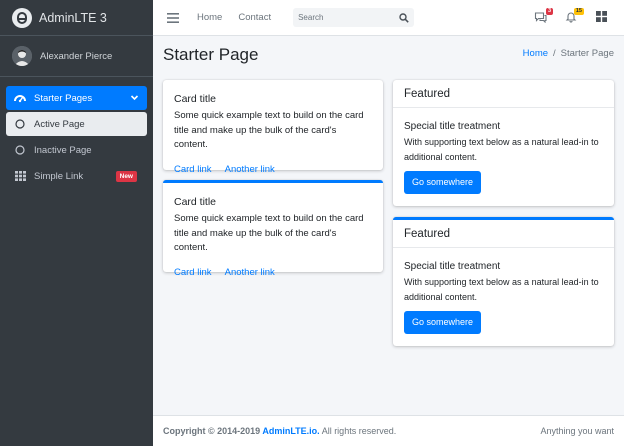 The width and height of the screenshot is (624, 446). Describe the element at coordinates (578, 11) in the screenshot. I see `notifications-count-badge: 15` at that location.